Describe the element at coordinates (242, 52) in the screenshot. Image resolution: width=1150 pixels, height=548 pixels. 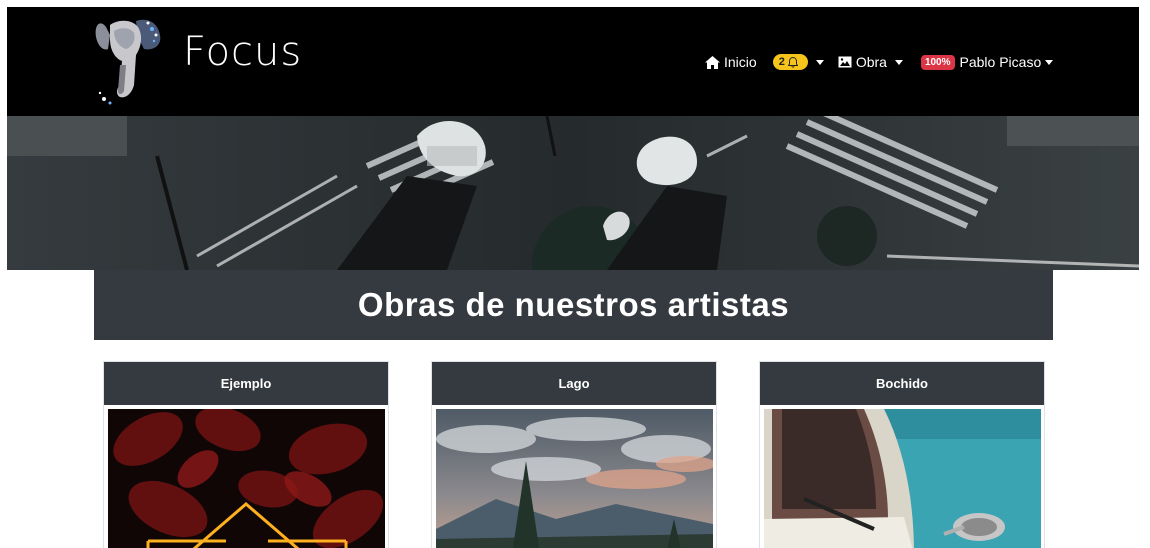
I see `brand-title: Focus` at that location.